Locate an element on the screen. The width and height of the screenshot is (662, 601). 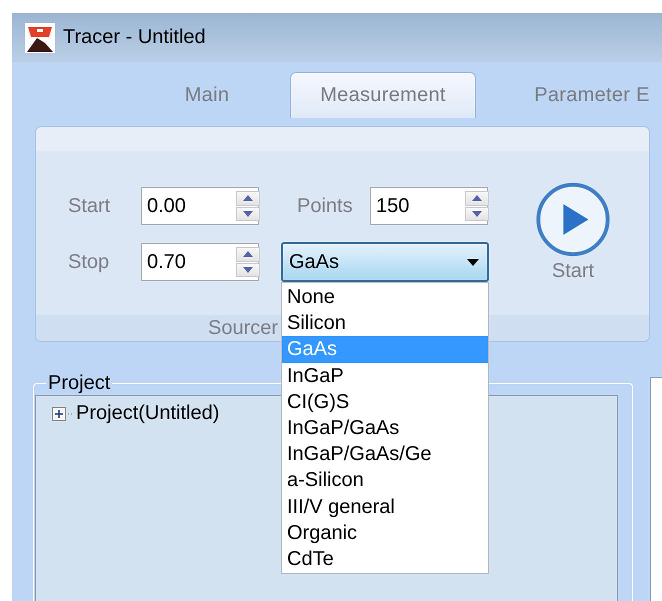
caret-icon is located at coordinates (473, 262).